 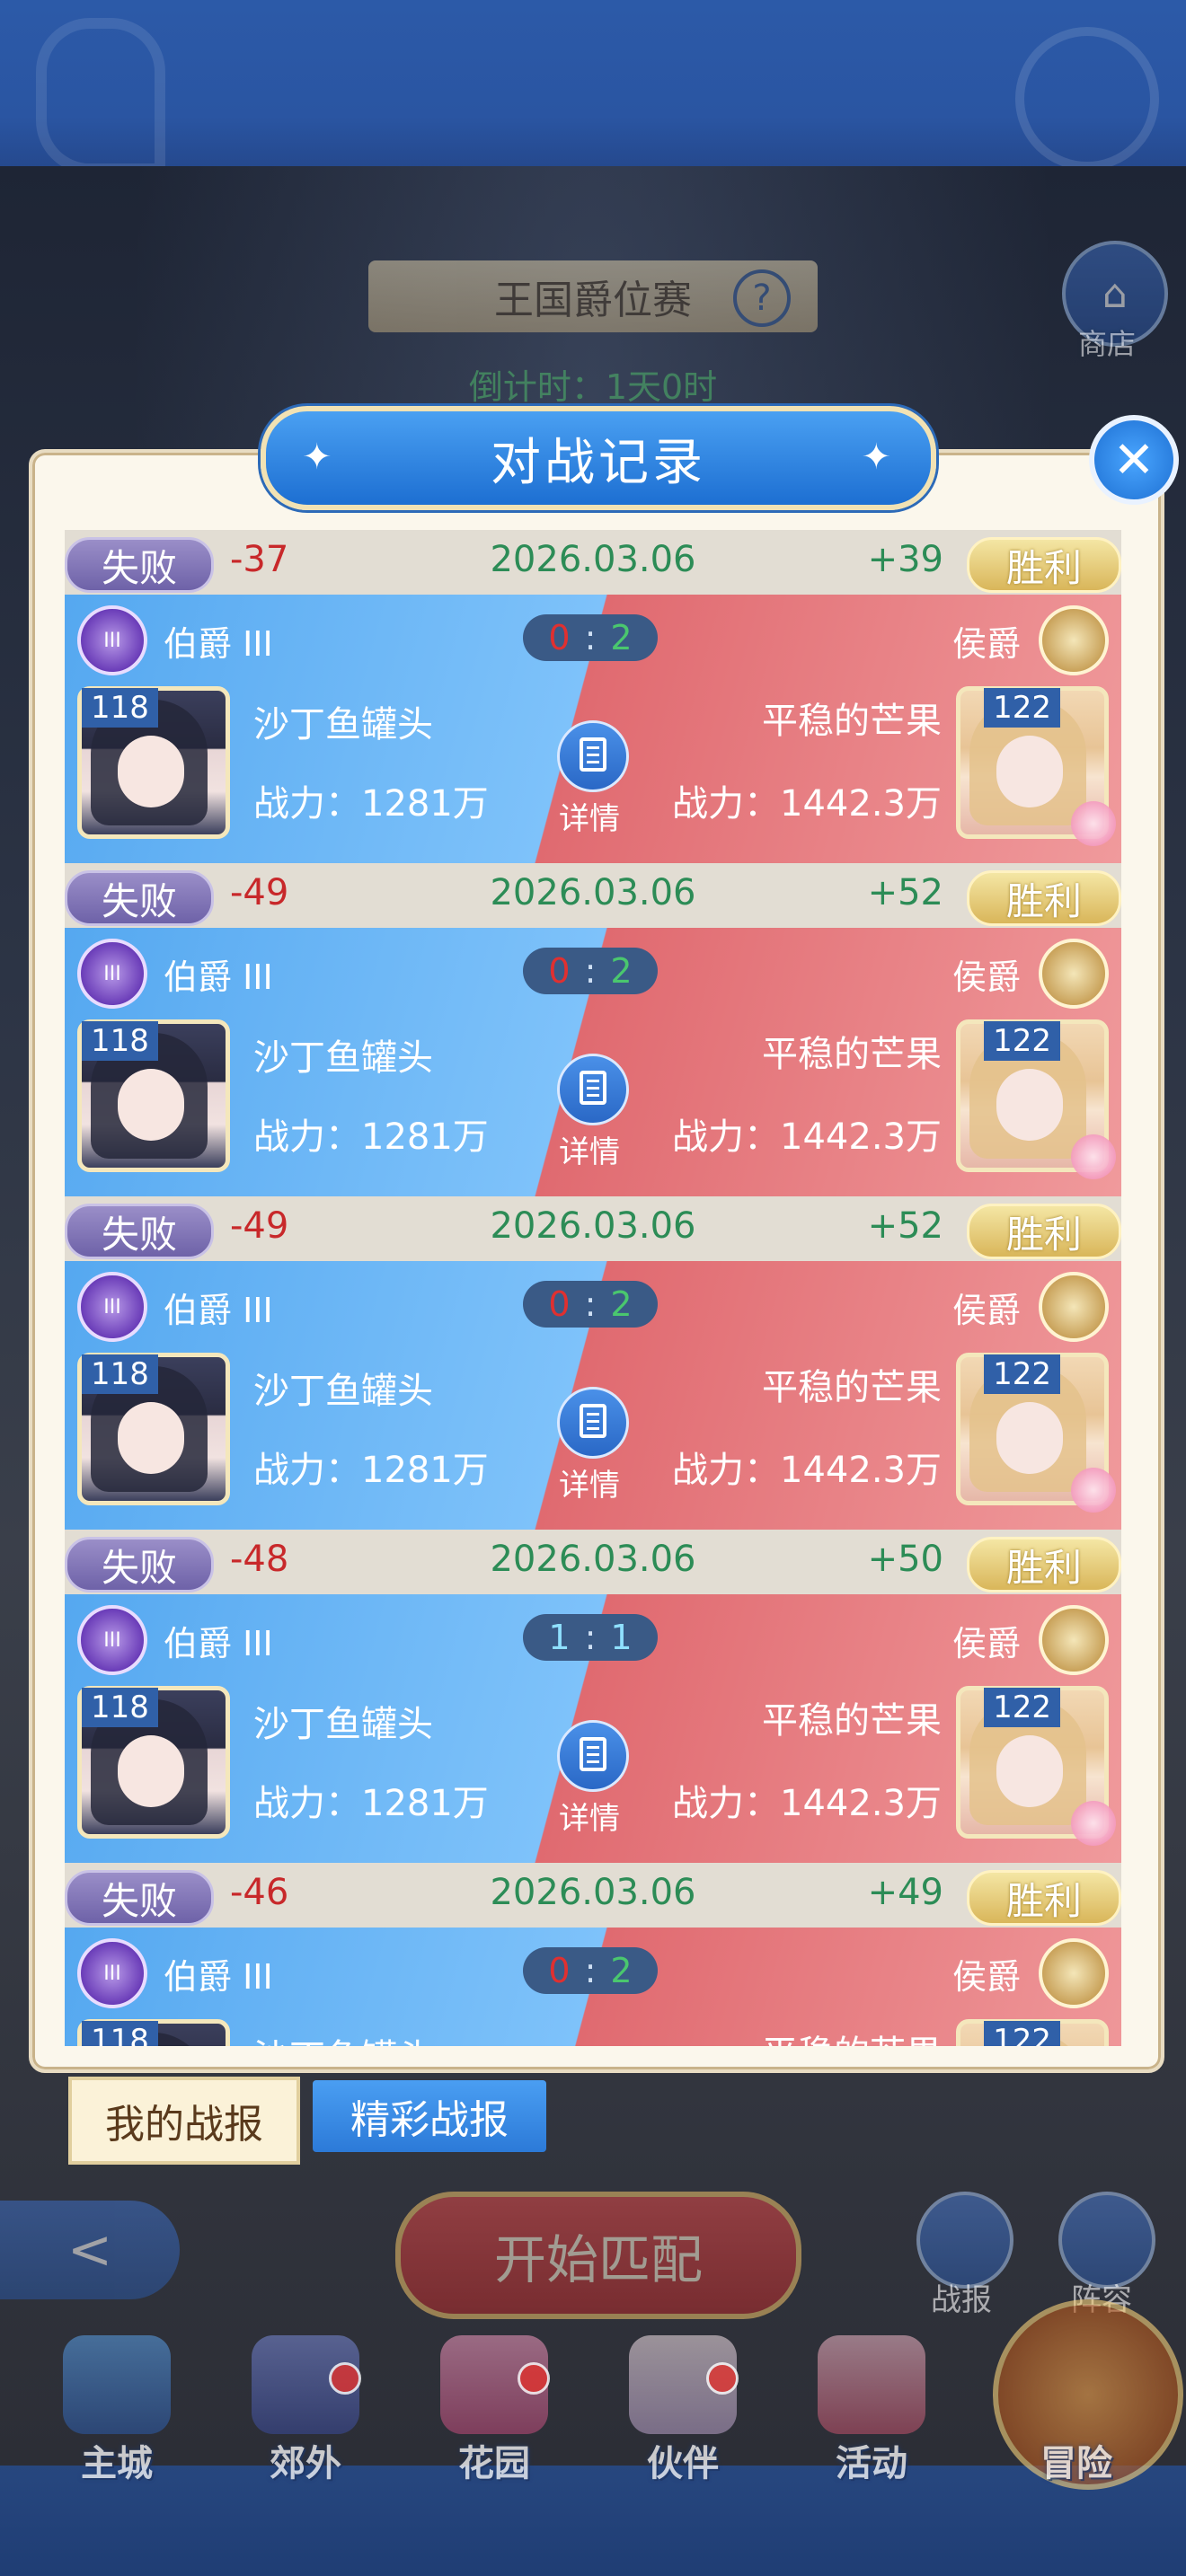 I want to click on tab-highlight-reports: 精彩战报, so click(x=429, y=2116).